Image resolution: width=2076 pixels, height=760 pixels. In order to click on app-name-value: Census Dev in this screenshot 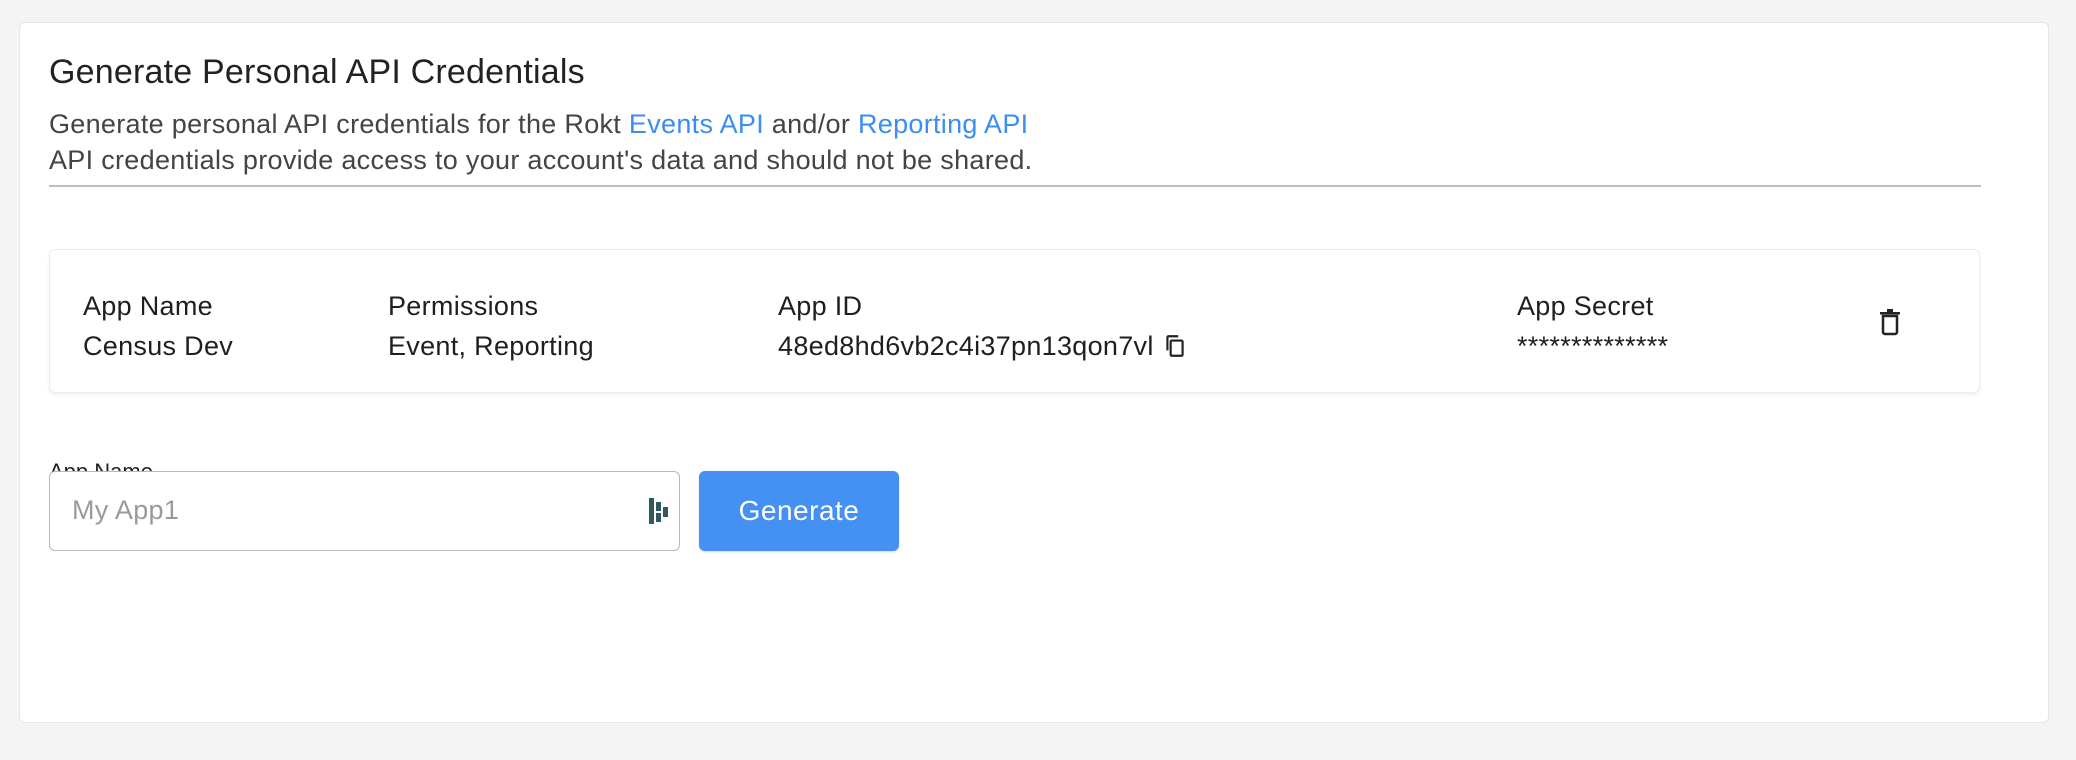, I will do `click(158, 346)`.